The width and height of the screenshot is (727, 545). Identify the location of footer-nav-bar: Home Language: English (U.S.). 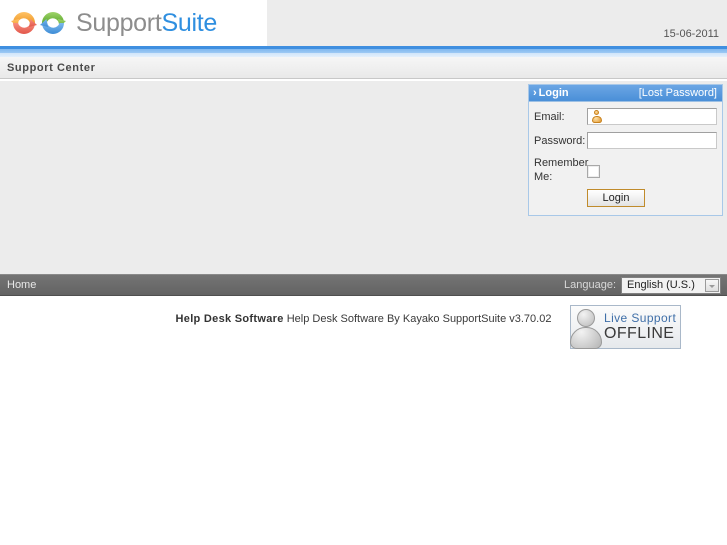
(363, 285).